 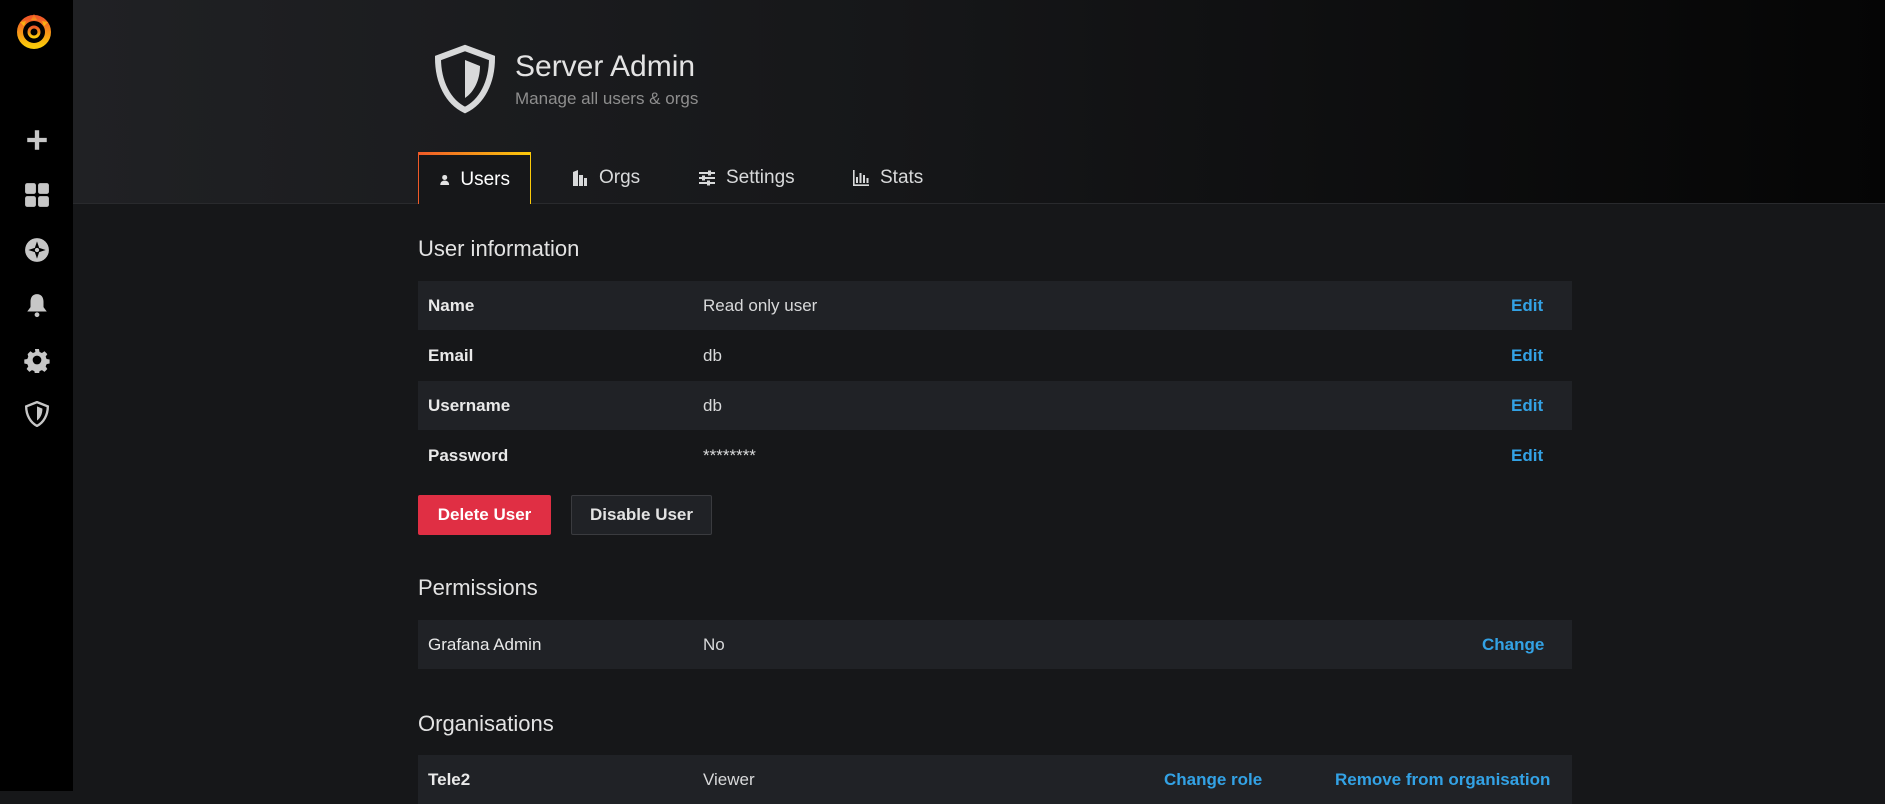 What do you see at coordinates (995, 355) in the screenshot?
I see `user-info-row-email: Email db Edit` at bounding box center [995, 355].